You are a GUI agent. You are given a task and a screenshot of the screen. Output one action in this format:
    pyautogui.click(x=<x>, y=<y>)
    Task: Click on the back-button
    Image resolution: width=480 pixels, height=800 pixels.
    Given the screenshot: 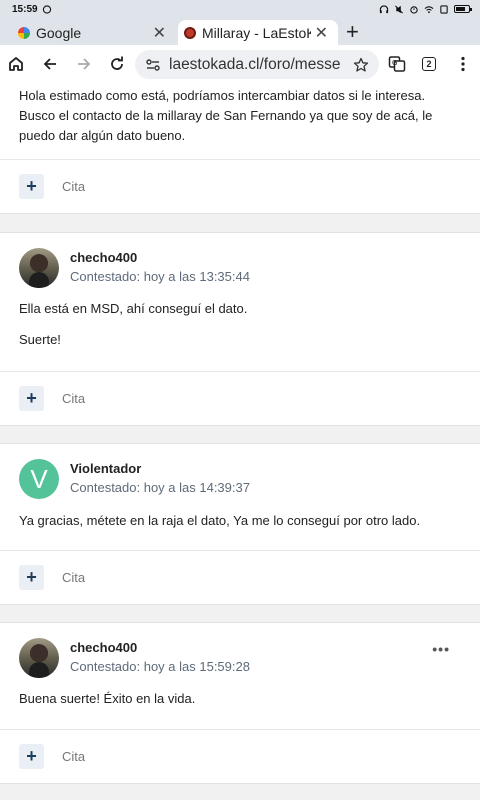 What is the action you would take?
    pyautogui.click(x=50, y=64)
    